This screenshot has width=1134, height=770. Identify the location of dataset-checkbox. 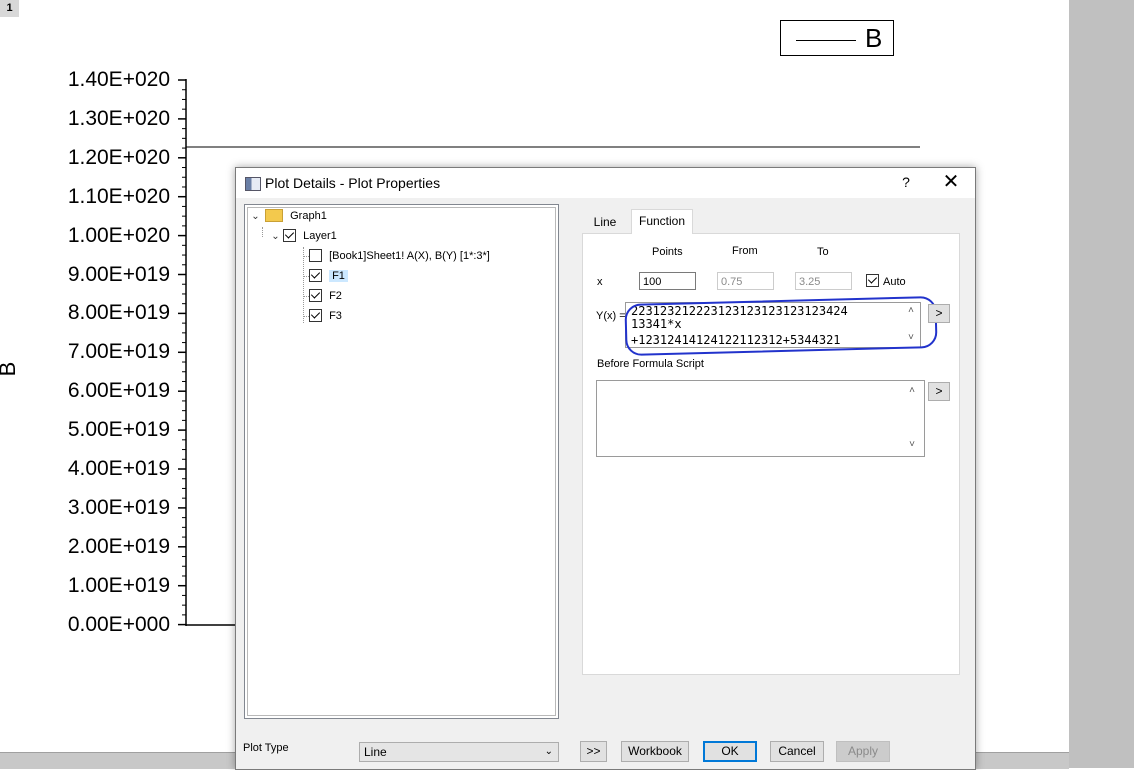
(315, 255).